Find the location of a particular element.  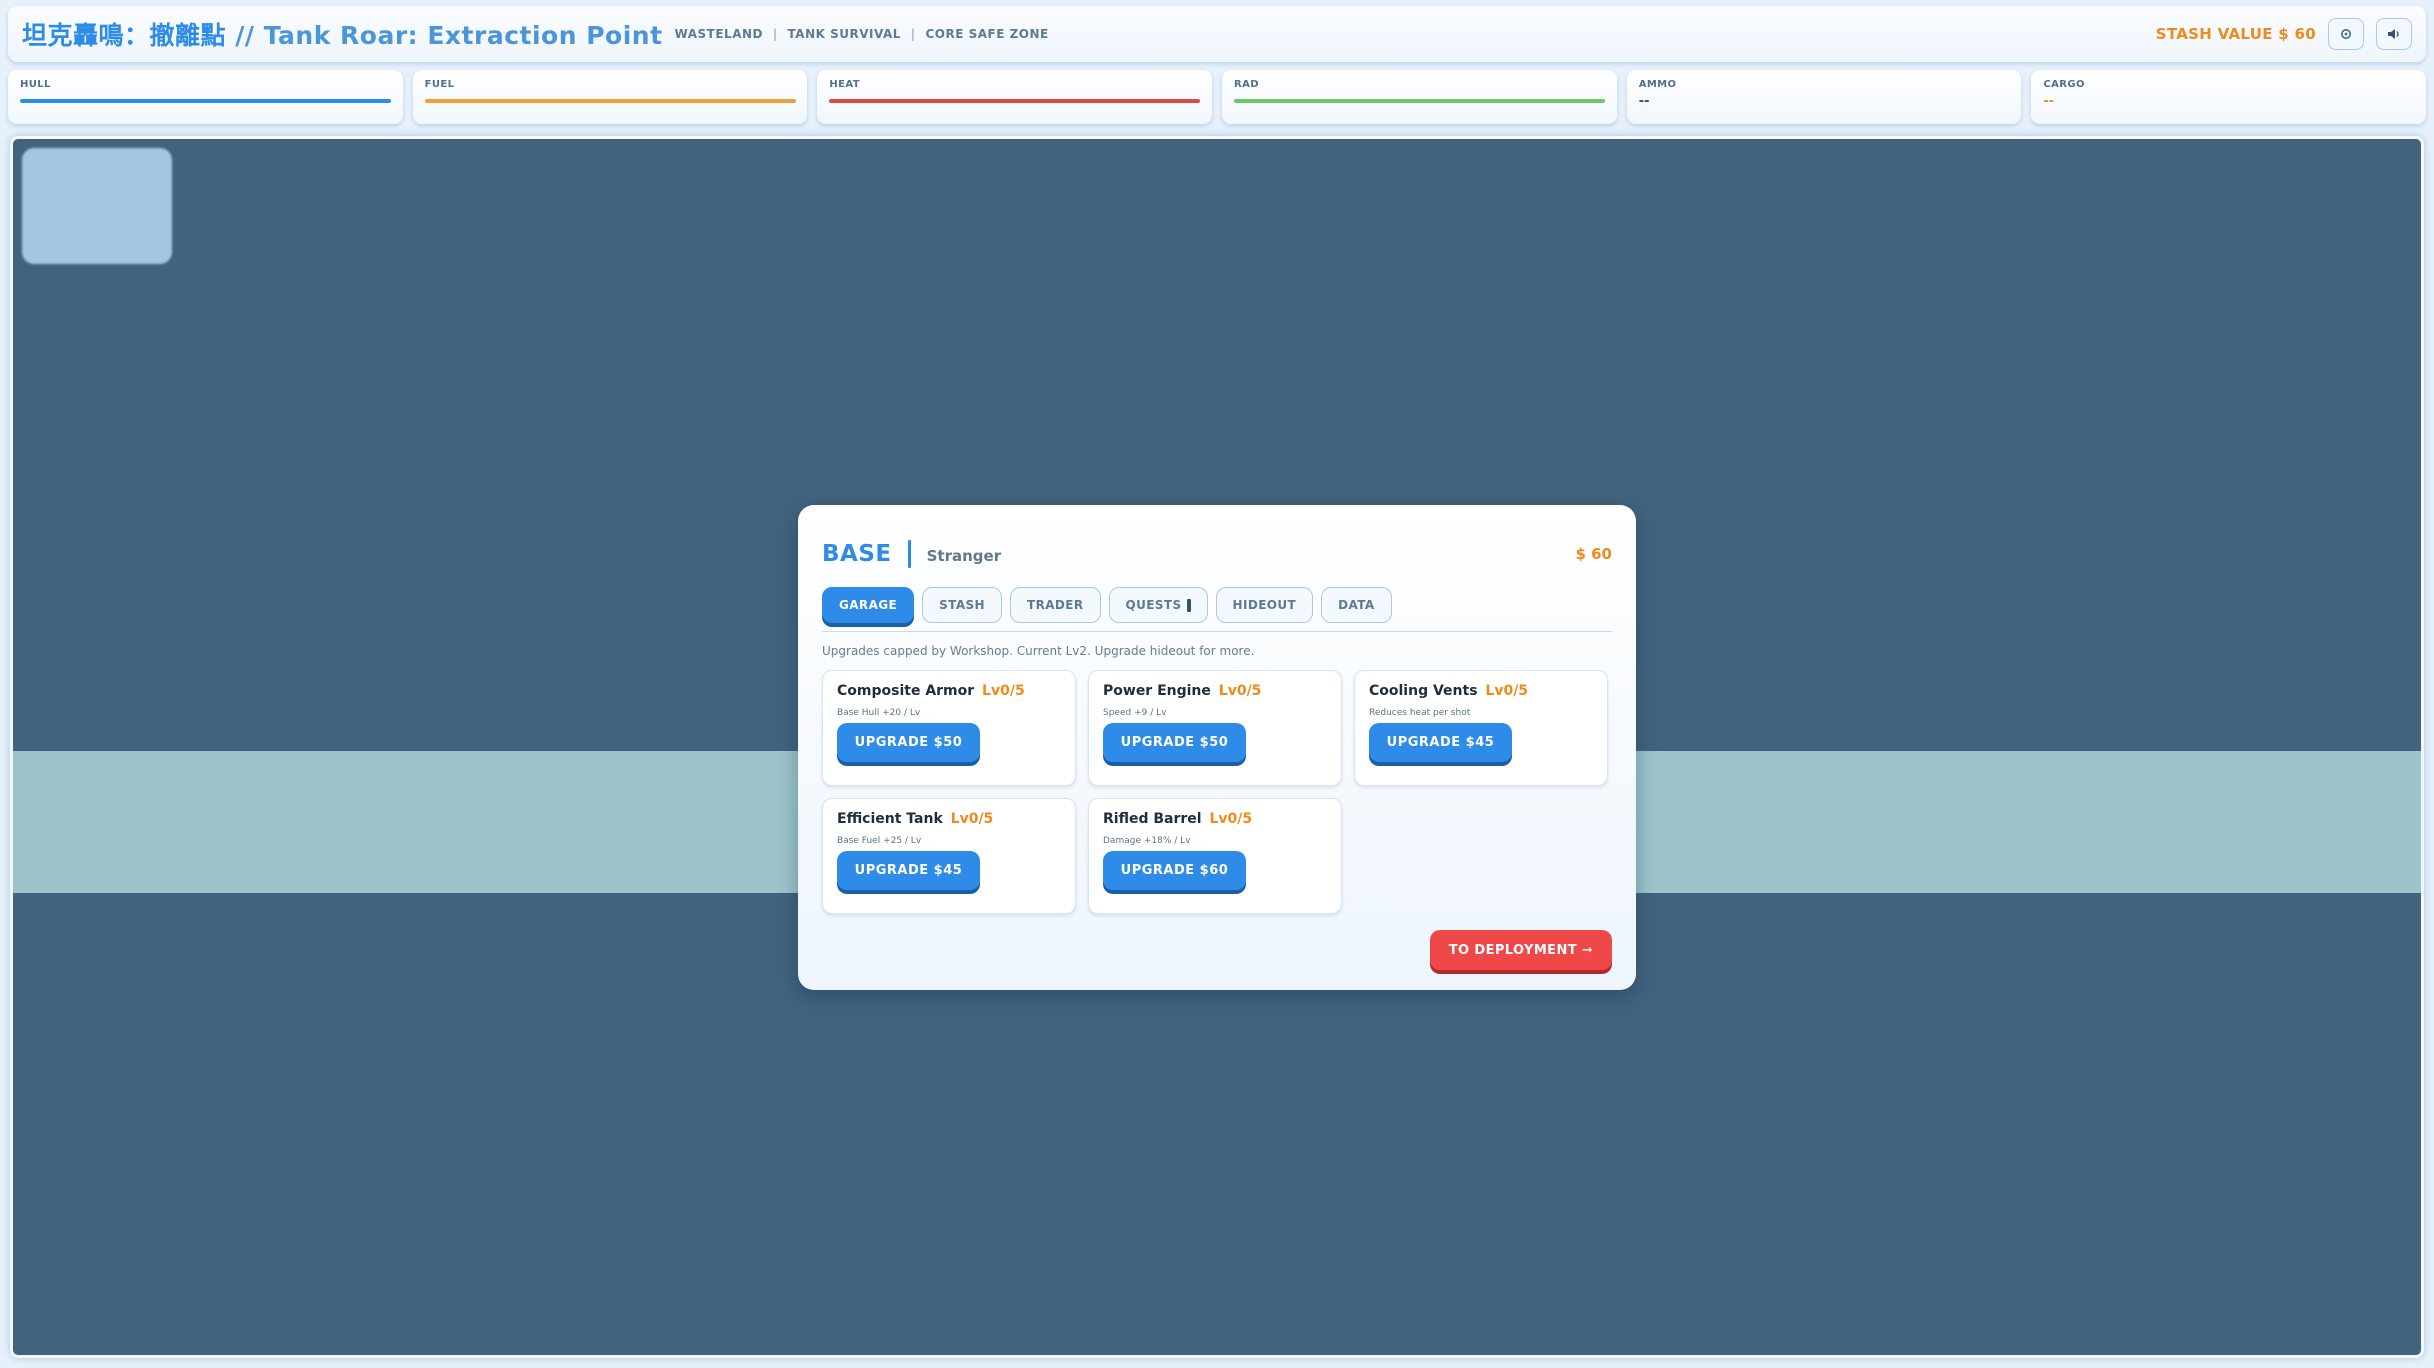

title-divider is located at coordinates (909, 554).